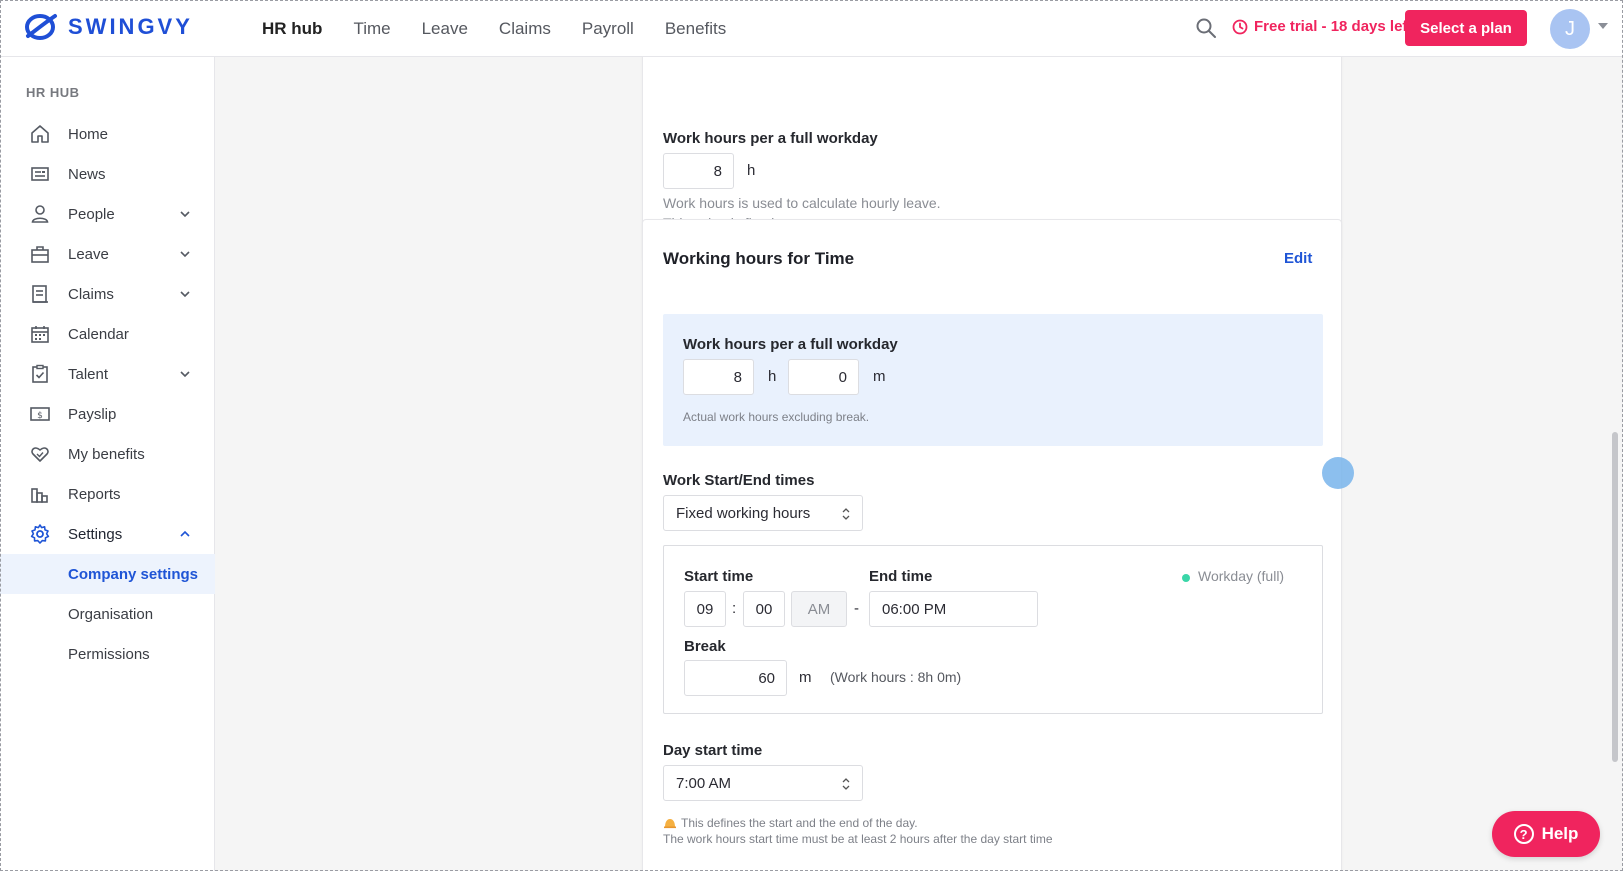 The height and width of the screenshot is (871, 1623). Describe the element at coordinates (739, 480) in the screenshot. I see `start-end-label: Work Start/End times` at that location.